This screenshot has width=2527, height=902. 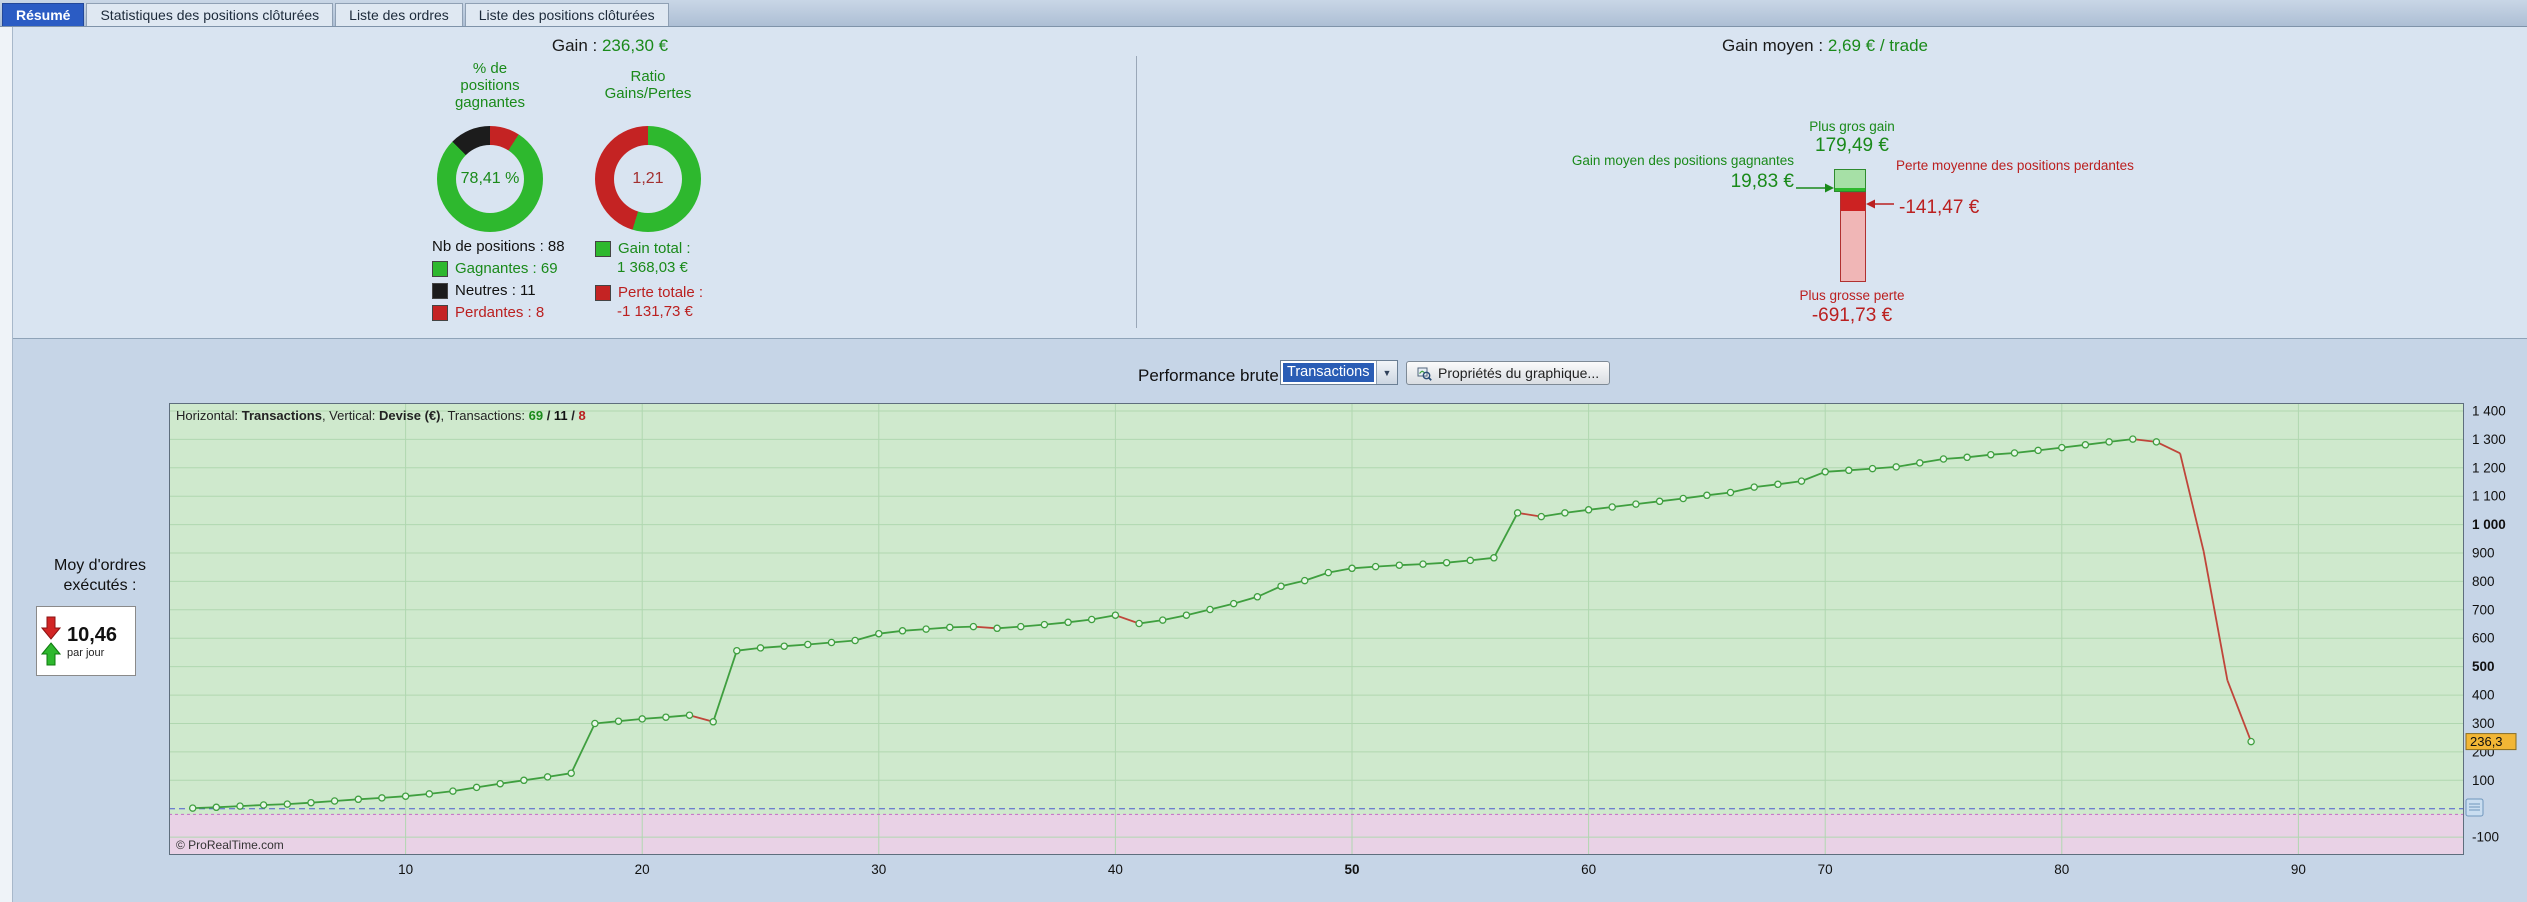 I want to click on avg-loss-label: Perte moyenne des positions perdantes, so click(x=2015, y=165).